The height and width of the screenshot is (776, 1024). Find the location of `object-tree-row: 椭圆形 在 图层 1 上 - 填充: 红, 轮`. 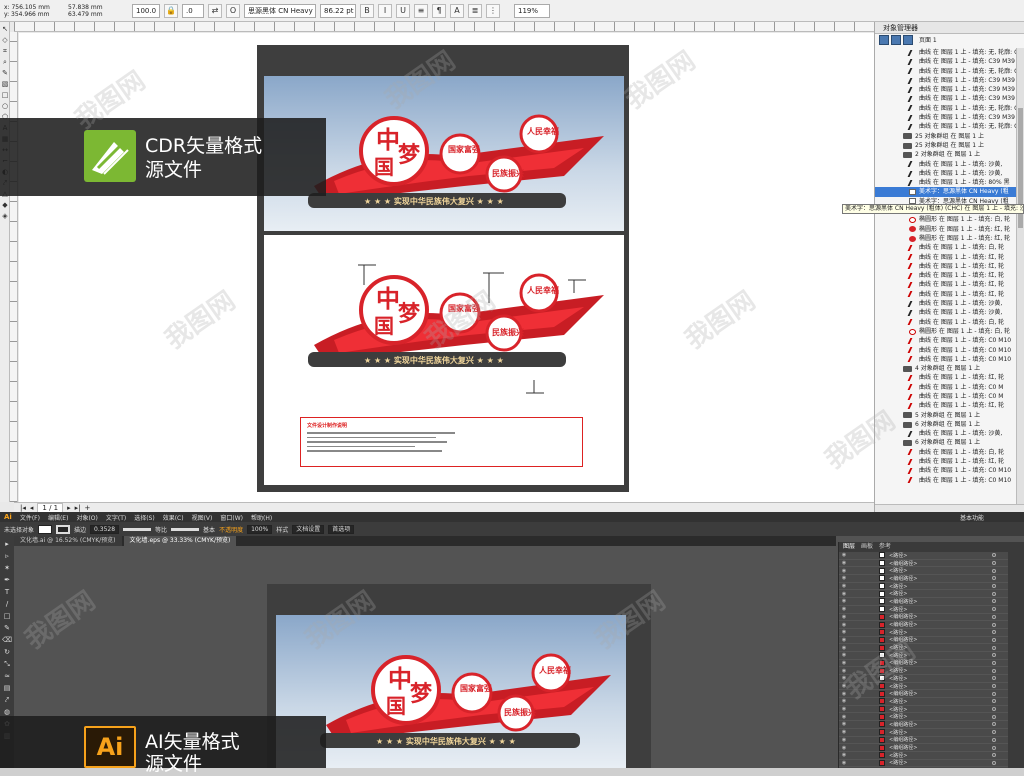

object-tree-row: 椭圆形 在 图层 1 上 - 填充: 红, 轮 is located at coordinates (946, 238).